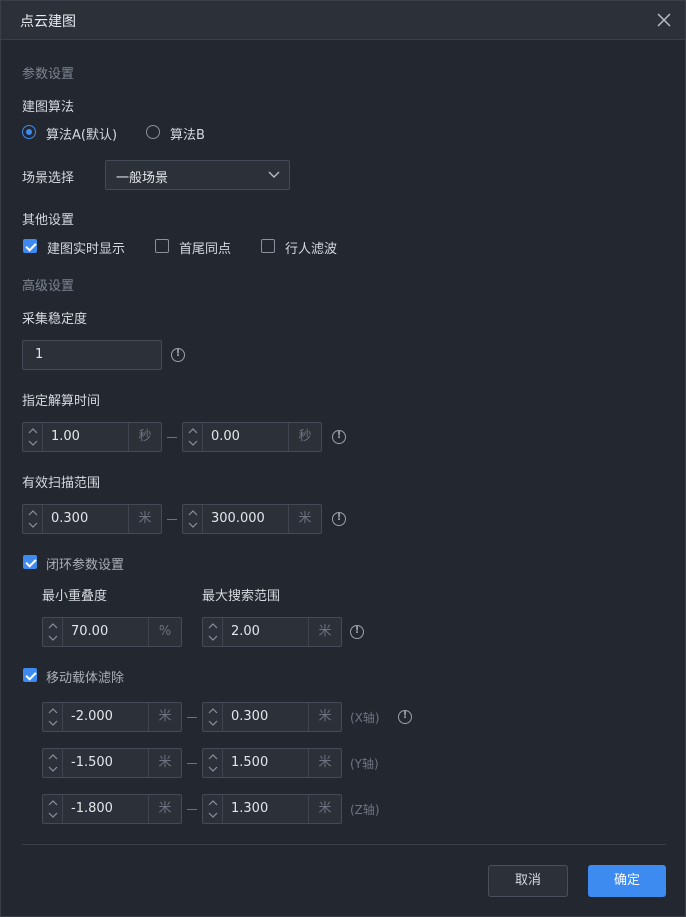  I want to click on stability-input: 1, so click(92, 355).